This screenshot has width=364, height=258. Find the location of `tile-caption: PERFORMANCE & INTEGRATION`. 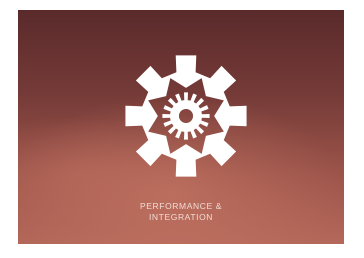

tile-caption: PERFORMANCE & INTEGRATION is located at coordinates (181, 212).